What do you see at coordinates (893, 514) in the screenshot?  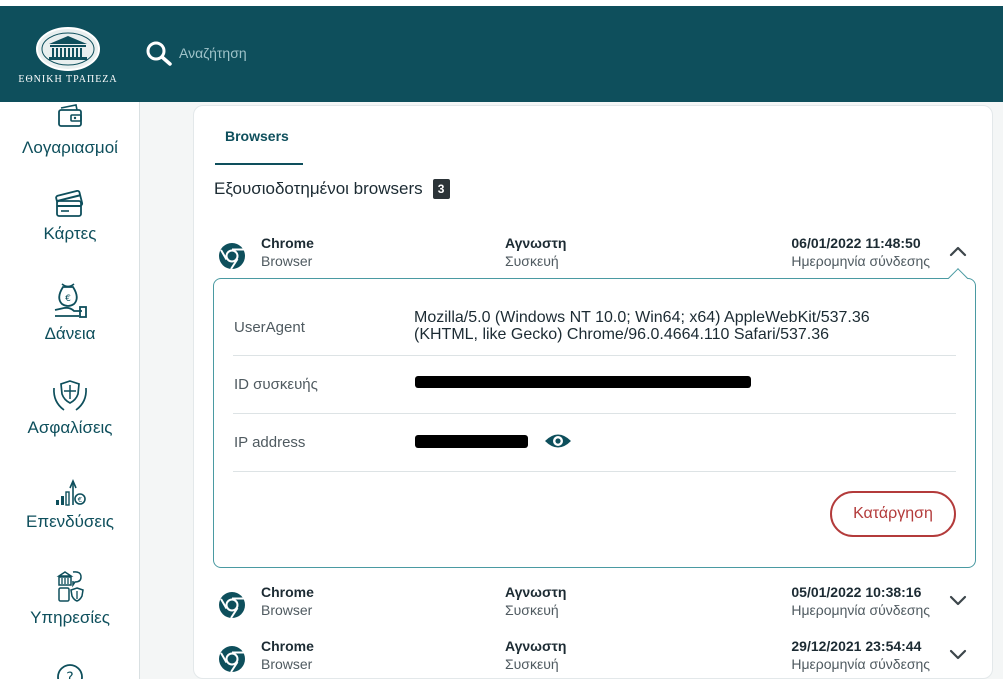 I see `remove-button: Κατάργηση` at bounding box center [893, 514].